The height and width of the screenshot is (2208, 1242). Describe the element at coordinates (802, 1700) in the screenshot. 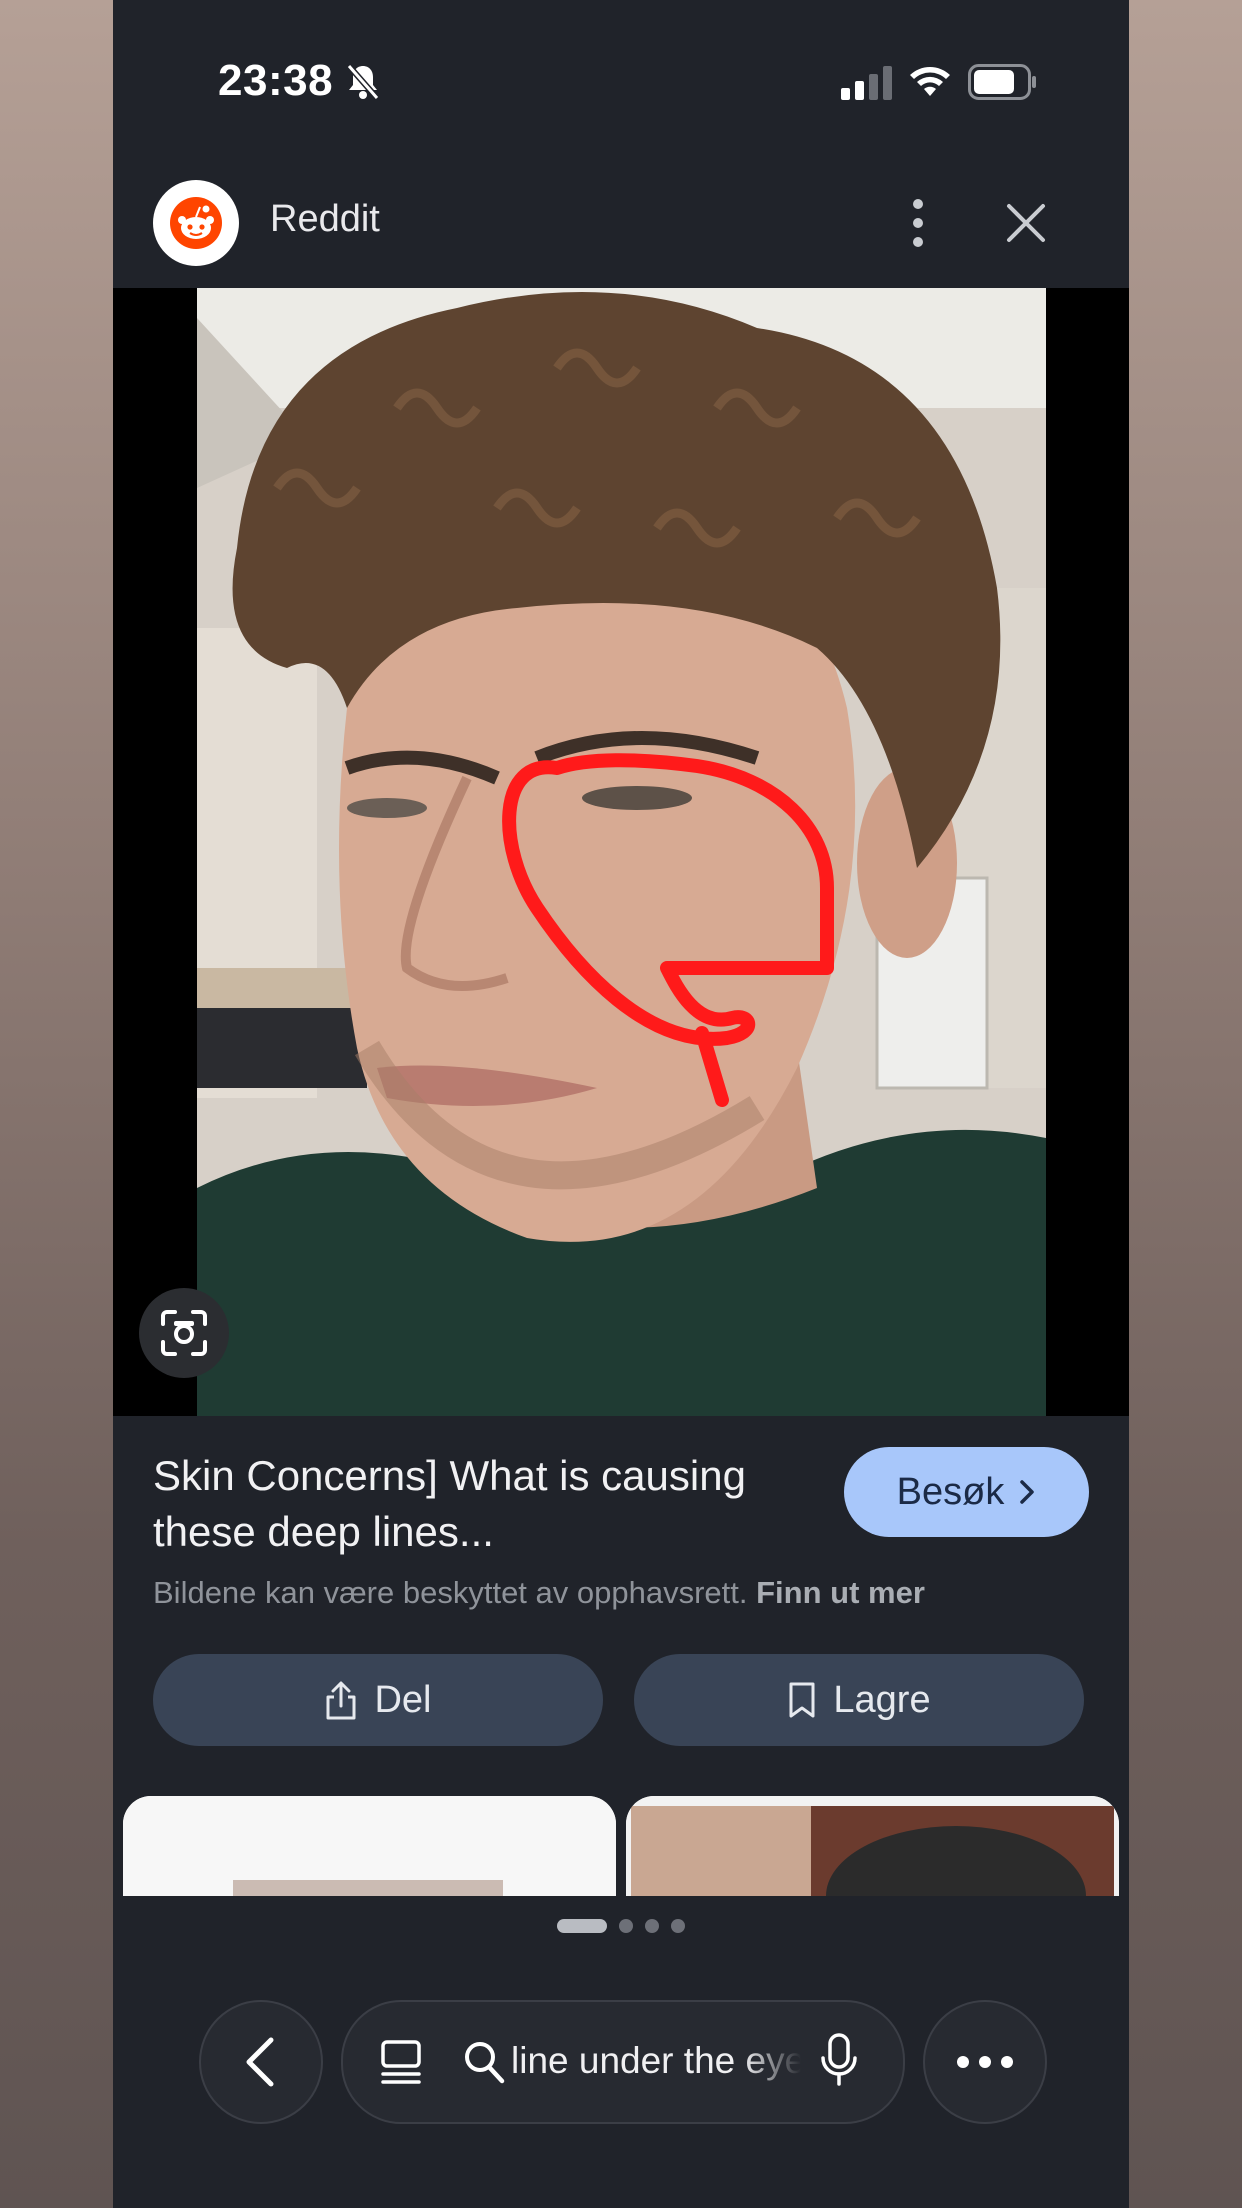

I see `bookmark-icon` at that location.